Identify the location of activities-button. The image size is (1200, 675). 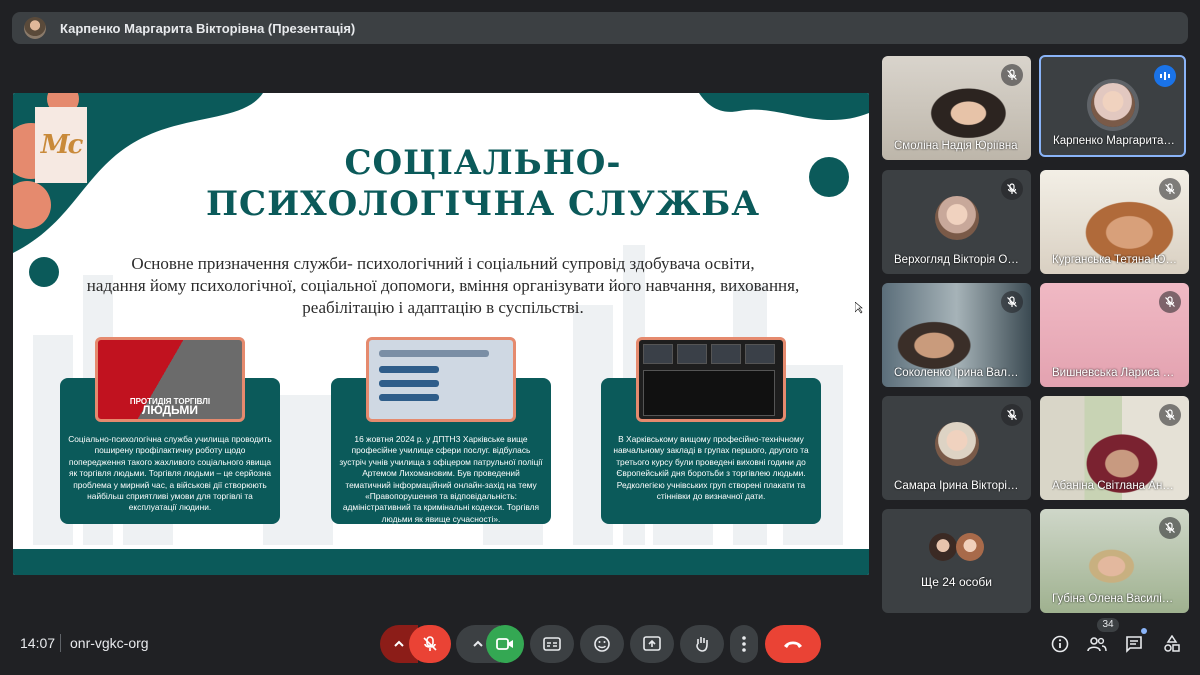
(1172, 644).